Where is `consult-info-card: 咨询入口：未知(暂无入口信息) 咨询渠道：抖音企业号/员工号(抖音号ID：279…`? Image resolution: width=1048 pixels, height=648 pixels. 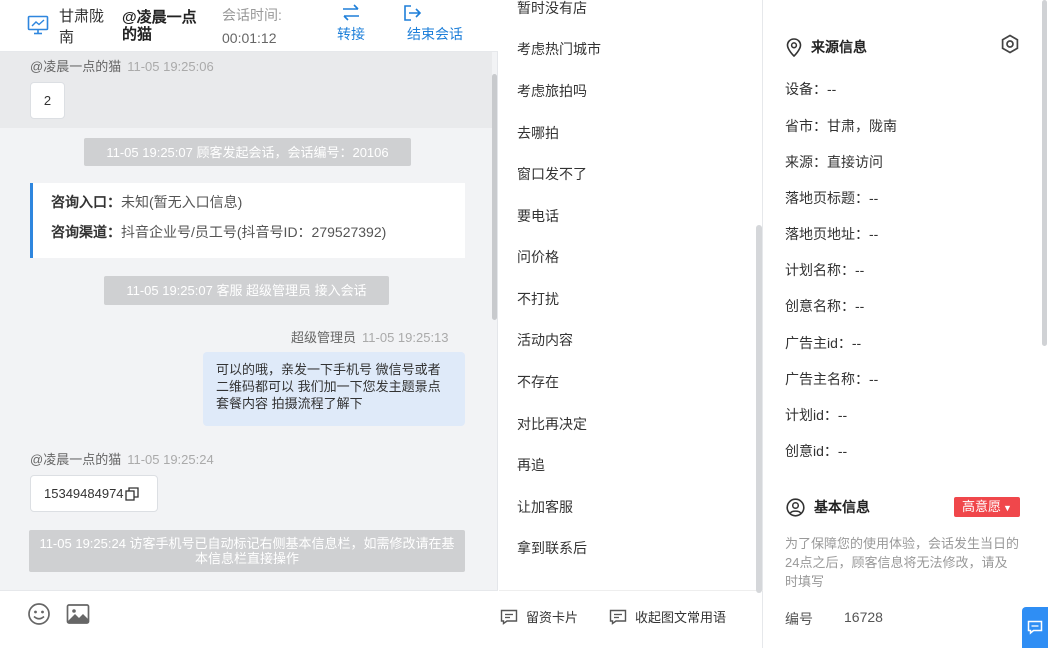
consult-info-card: 咨询入口：未知(暂无入口信息) 咨询渠道：抖音企业号/员工号(抖音号ID：279… is located at coordinates (247, 220).